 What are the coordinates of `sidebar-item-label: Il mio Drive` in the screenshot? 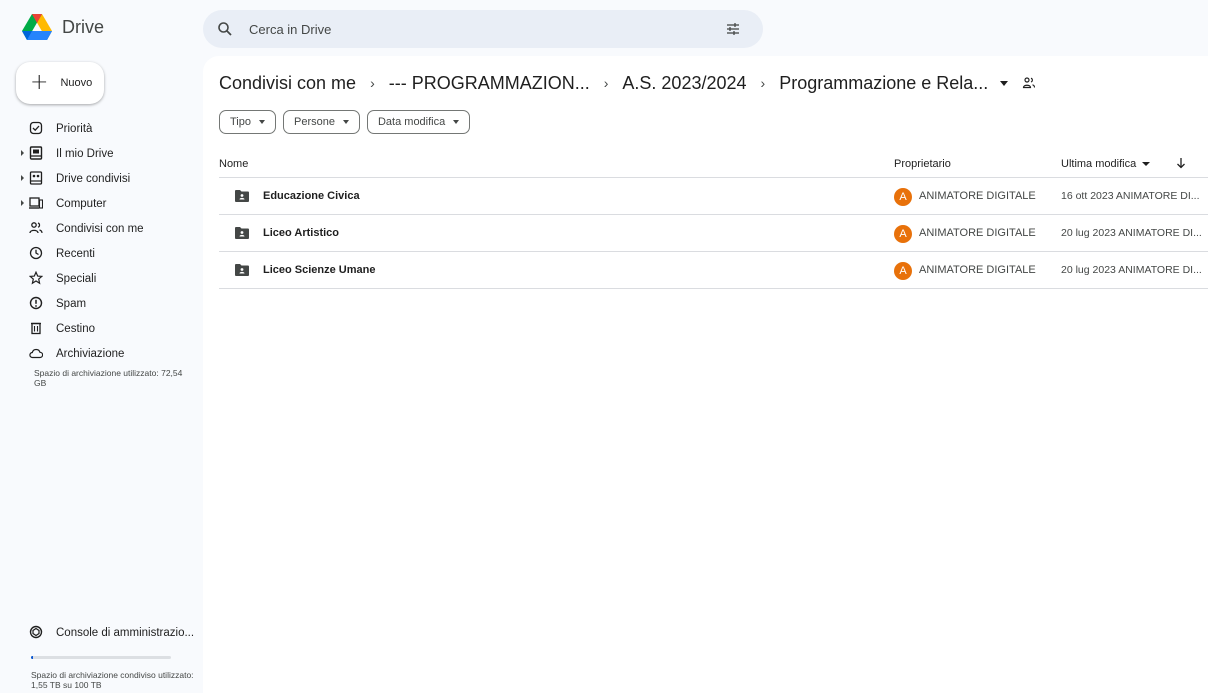 It's located at (85, 153).